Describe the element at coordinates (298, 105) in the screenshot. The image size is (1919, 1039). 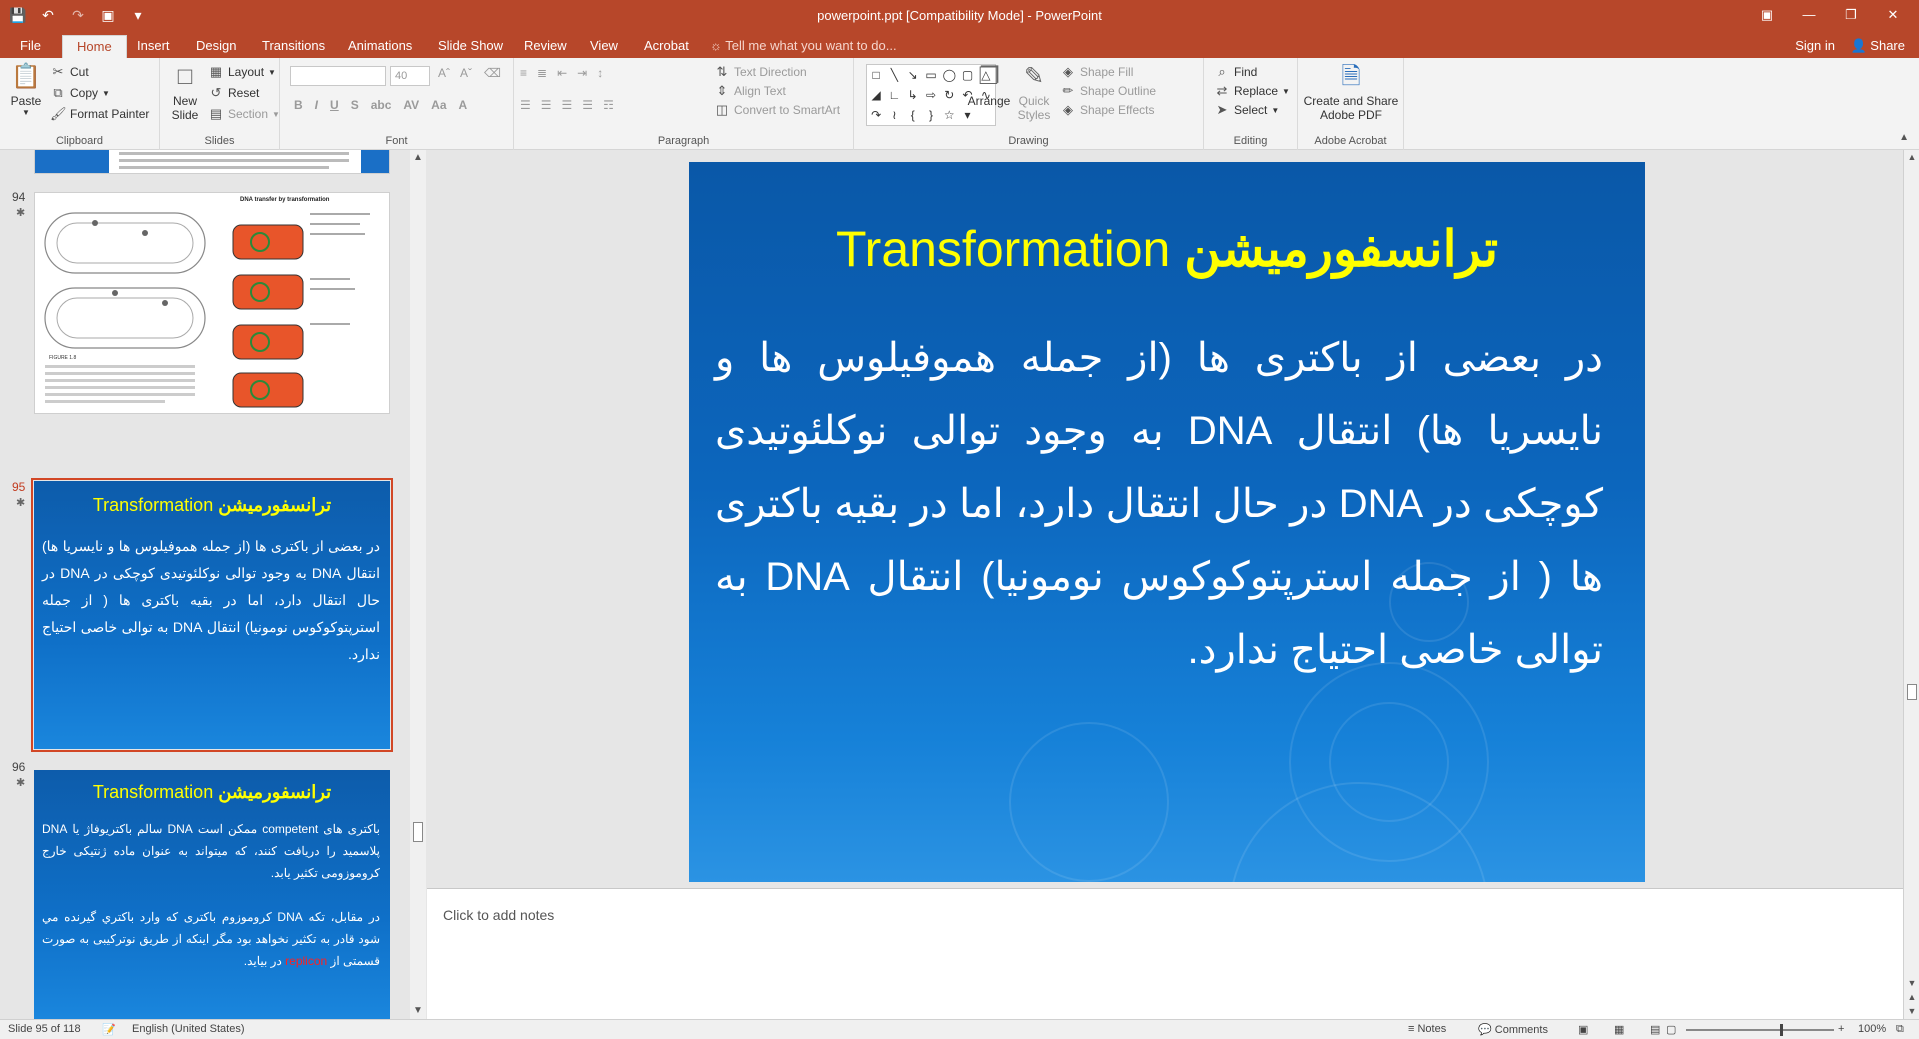
I see `bold-icon: B` at that location.